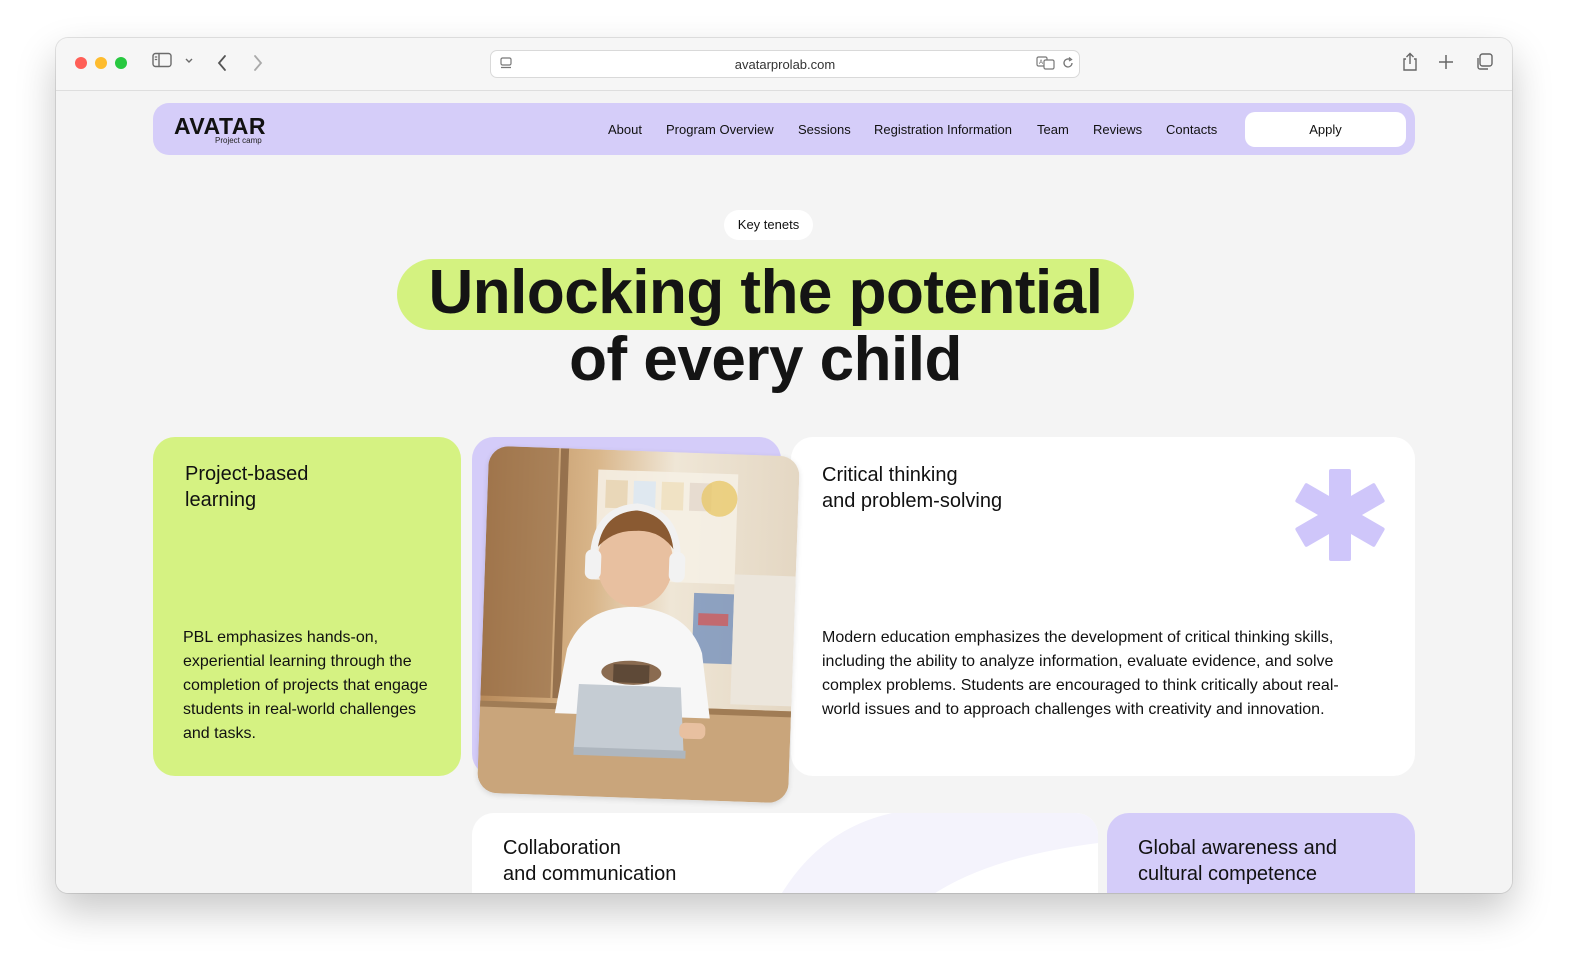  I want to click on logo-subtitle: Project camp, so click(238, 140).